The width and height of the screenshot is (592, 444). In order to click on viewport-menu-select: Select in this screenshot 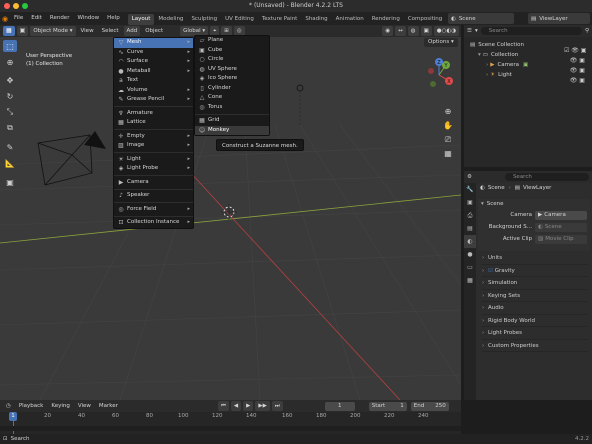, I will do `click(110, 31)`.